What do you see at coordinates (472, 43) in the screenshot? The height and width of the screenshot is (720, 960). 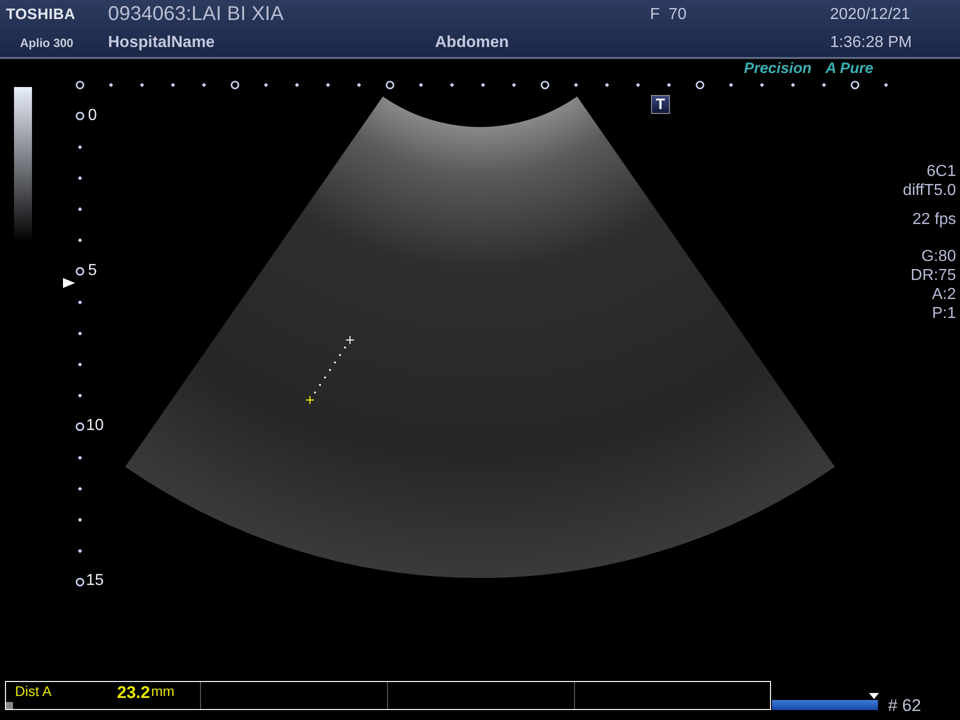 I see `exam-type: Abdomen` at bounding box center [472, 43].